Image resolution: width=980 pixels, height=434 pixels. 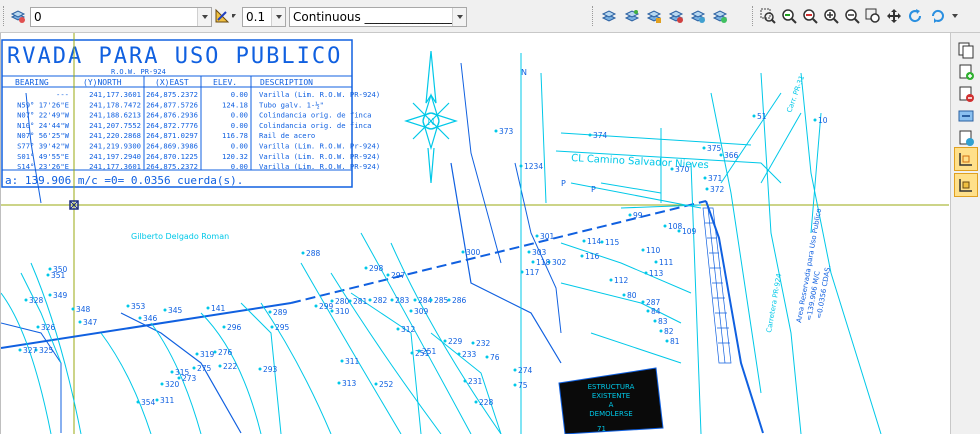 I want to click on survey-point-number: 372, so click(x=717, y=189).